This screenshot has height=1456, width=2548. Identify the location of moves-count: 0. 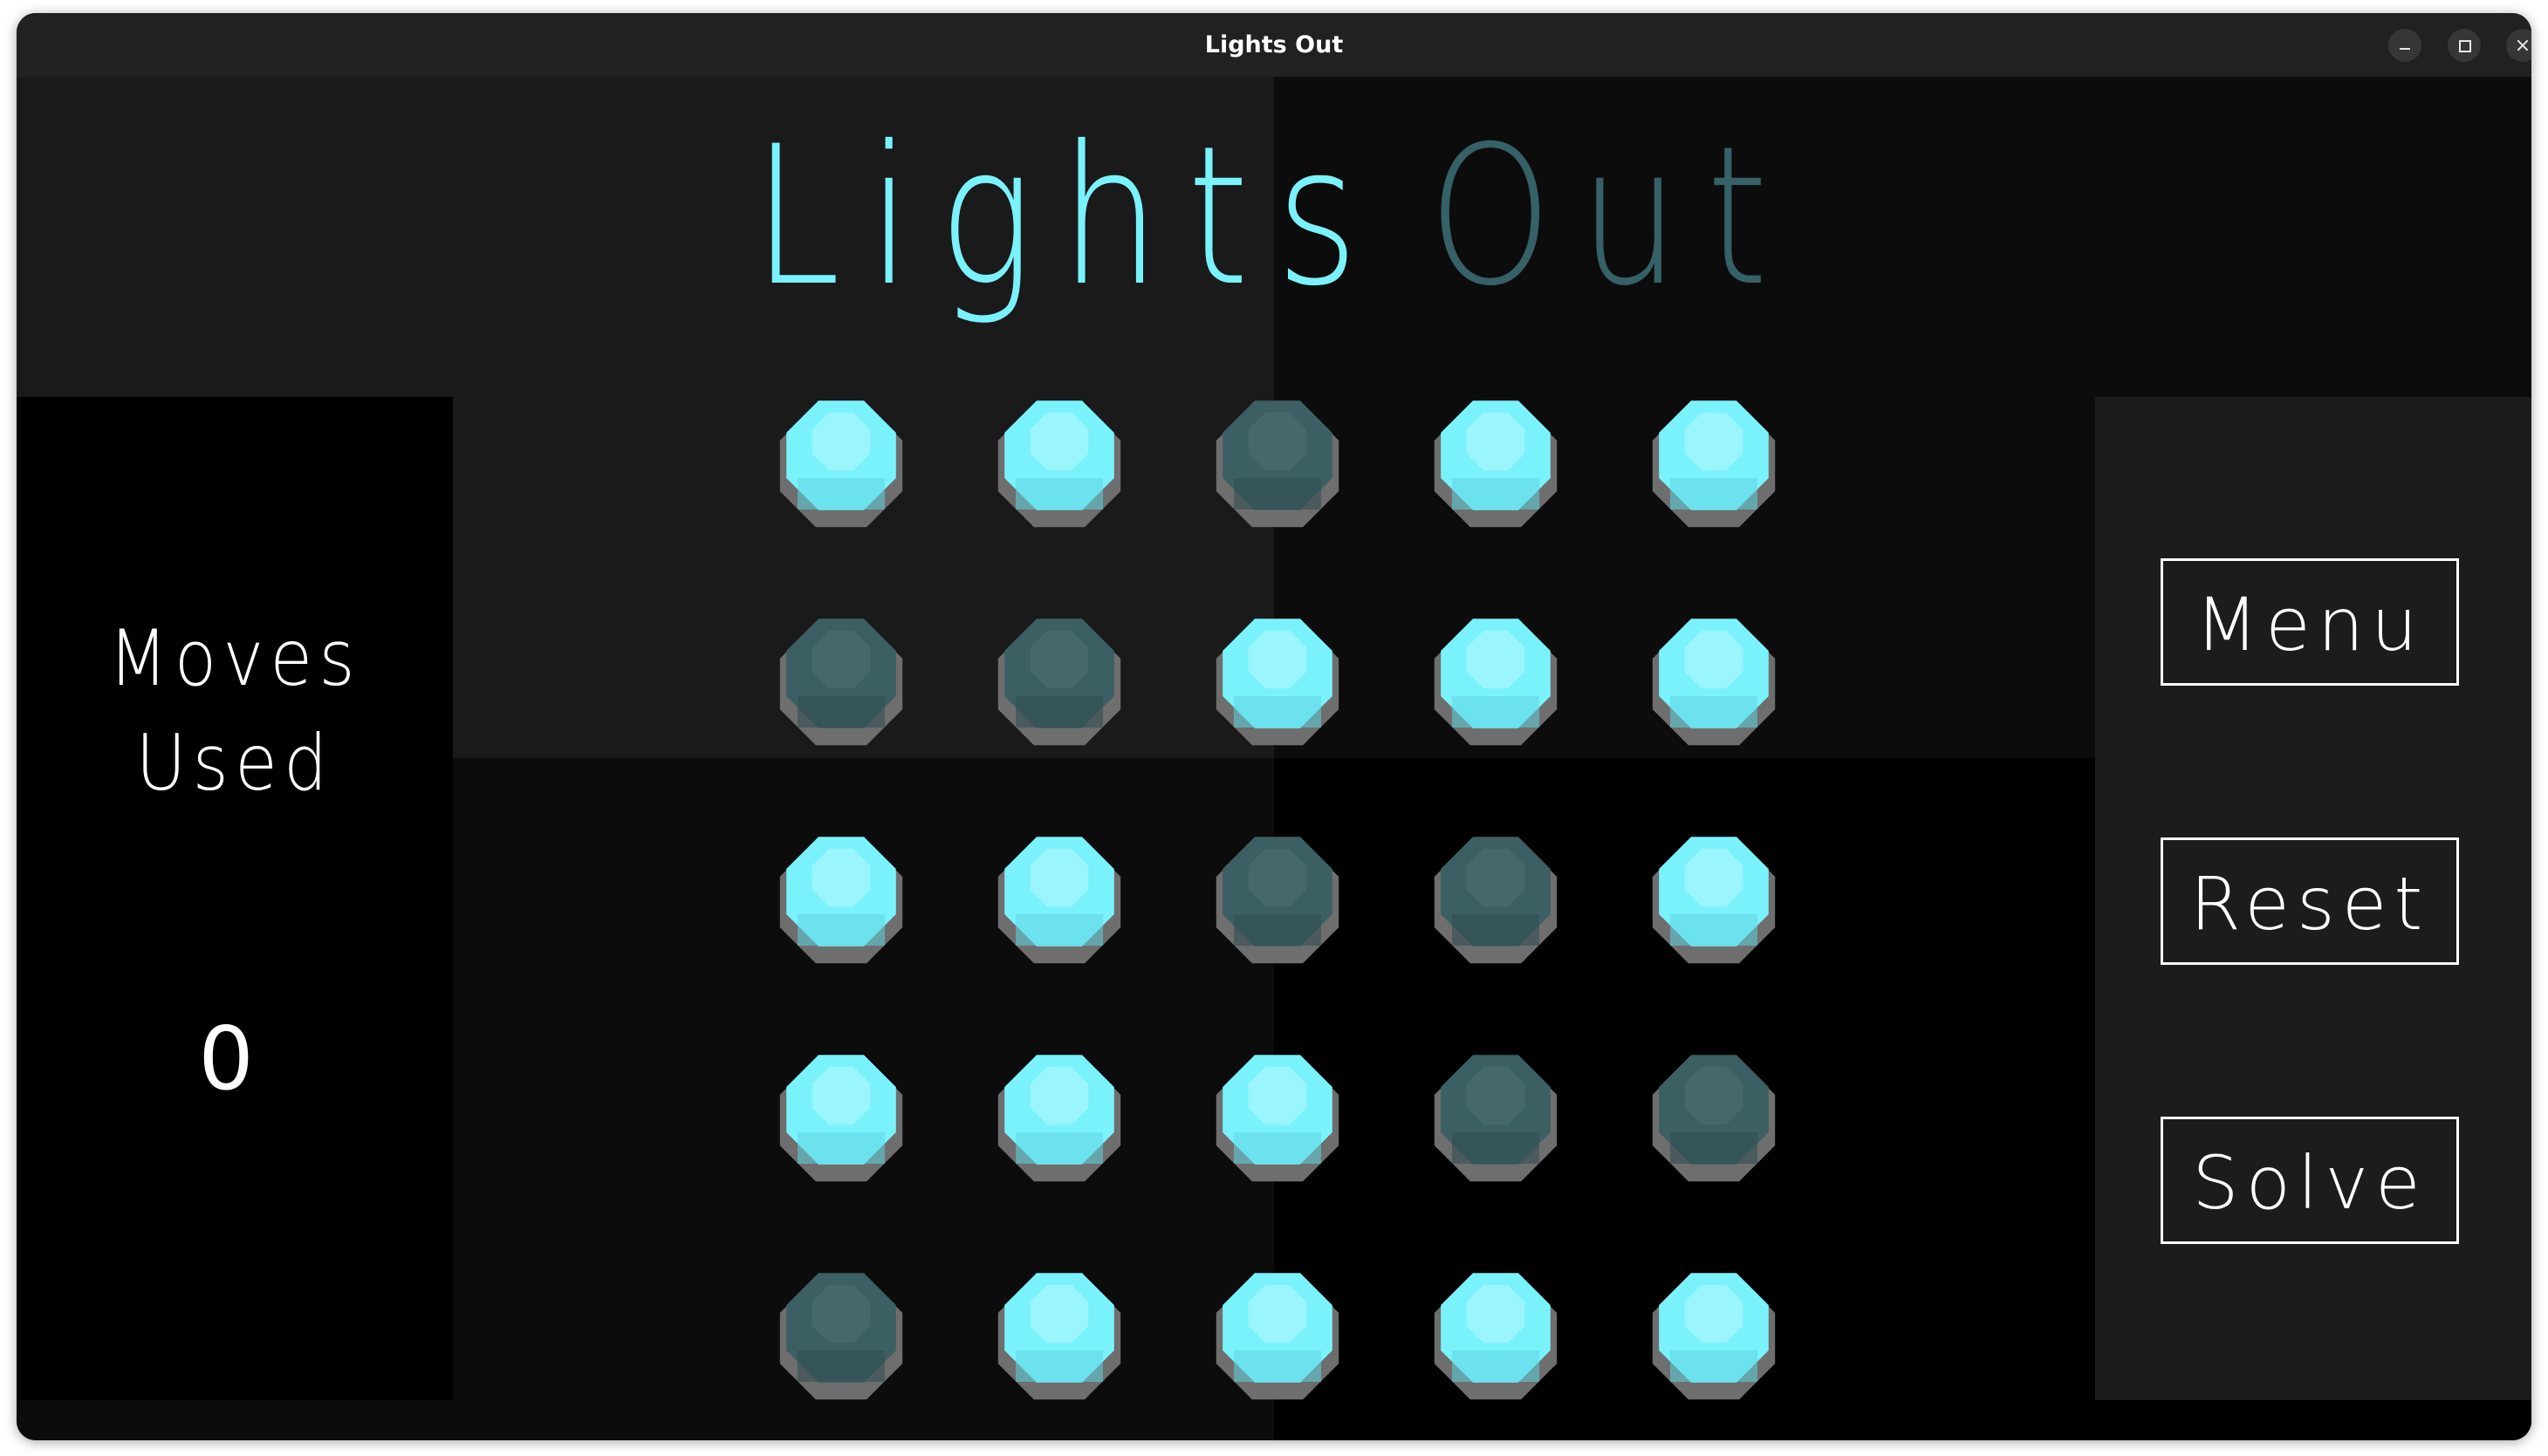
(226, 1059).